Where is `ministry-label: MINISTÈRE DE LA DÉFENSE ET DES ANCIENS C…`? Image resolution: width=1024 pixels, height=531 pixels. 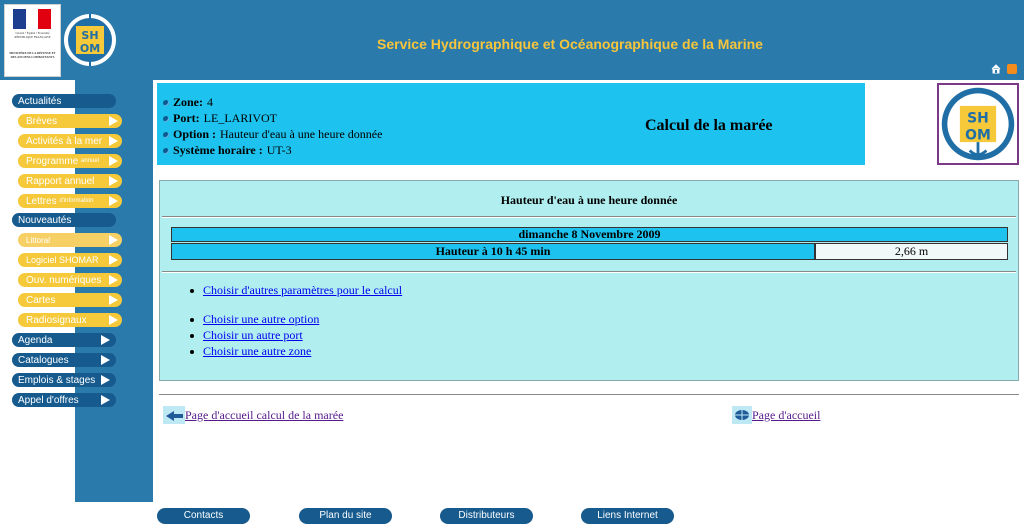 ministry-label: MINISTÈRE DE LA DÉFENSE ET DES ANCIENS C… is located at coordinates (32, 55).